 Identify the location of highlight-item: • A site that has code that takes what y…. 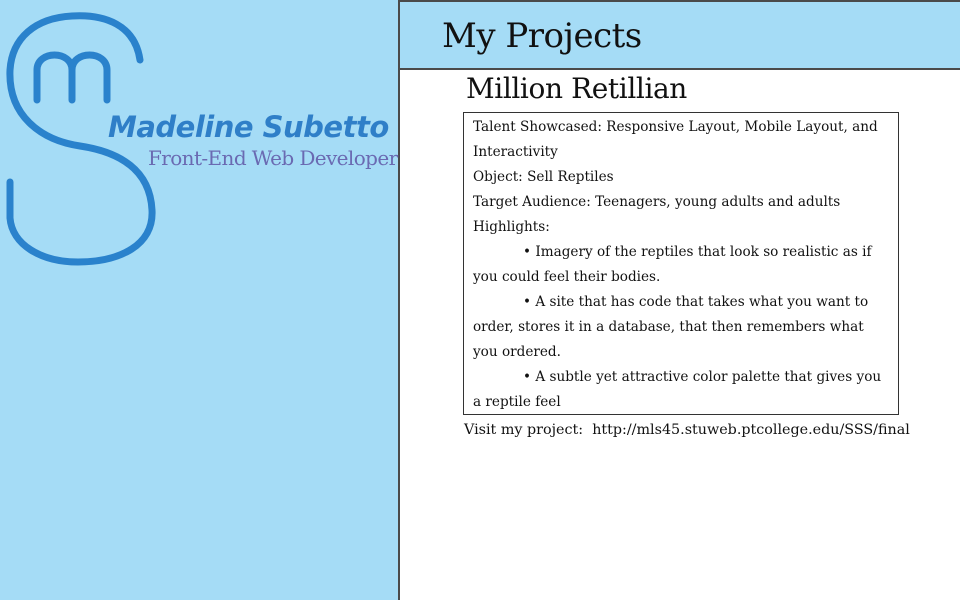
(671, 327).